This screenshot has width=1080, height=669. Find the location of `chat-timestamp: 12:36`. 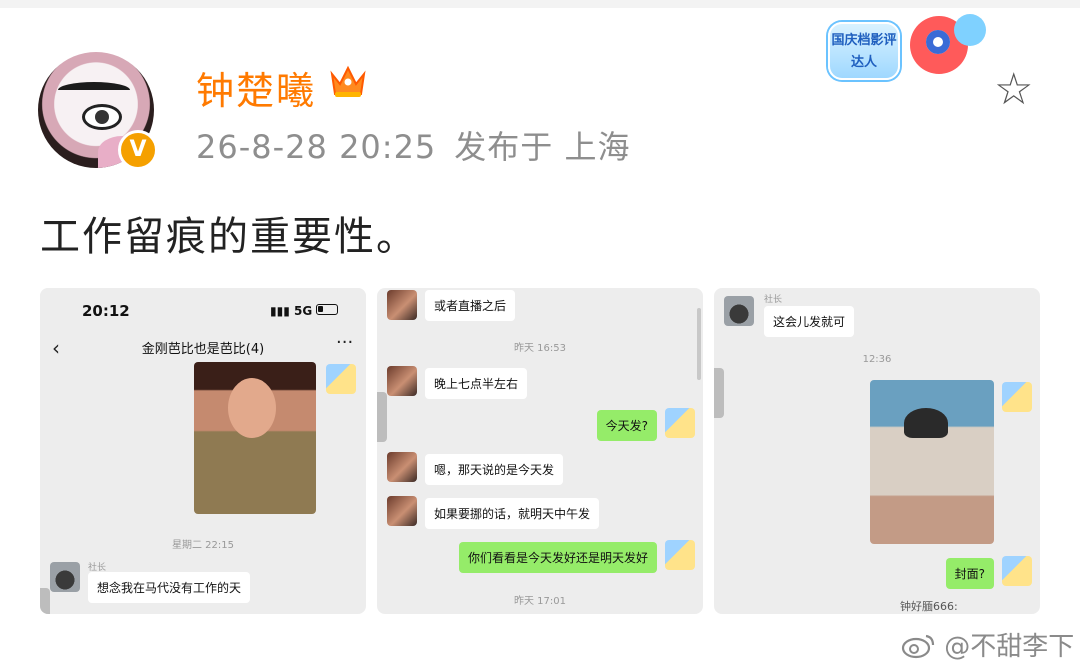

chat-timestamp: 12:36 is located at coordinates (877, 359).